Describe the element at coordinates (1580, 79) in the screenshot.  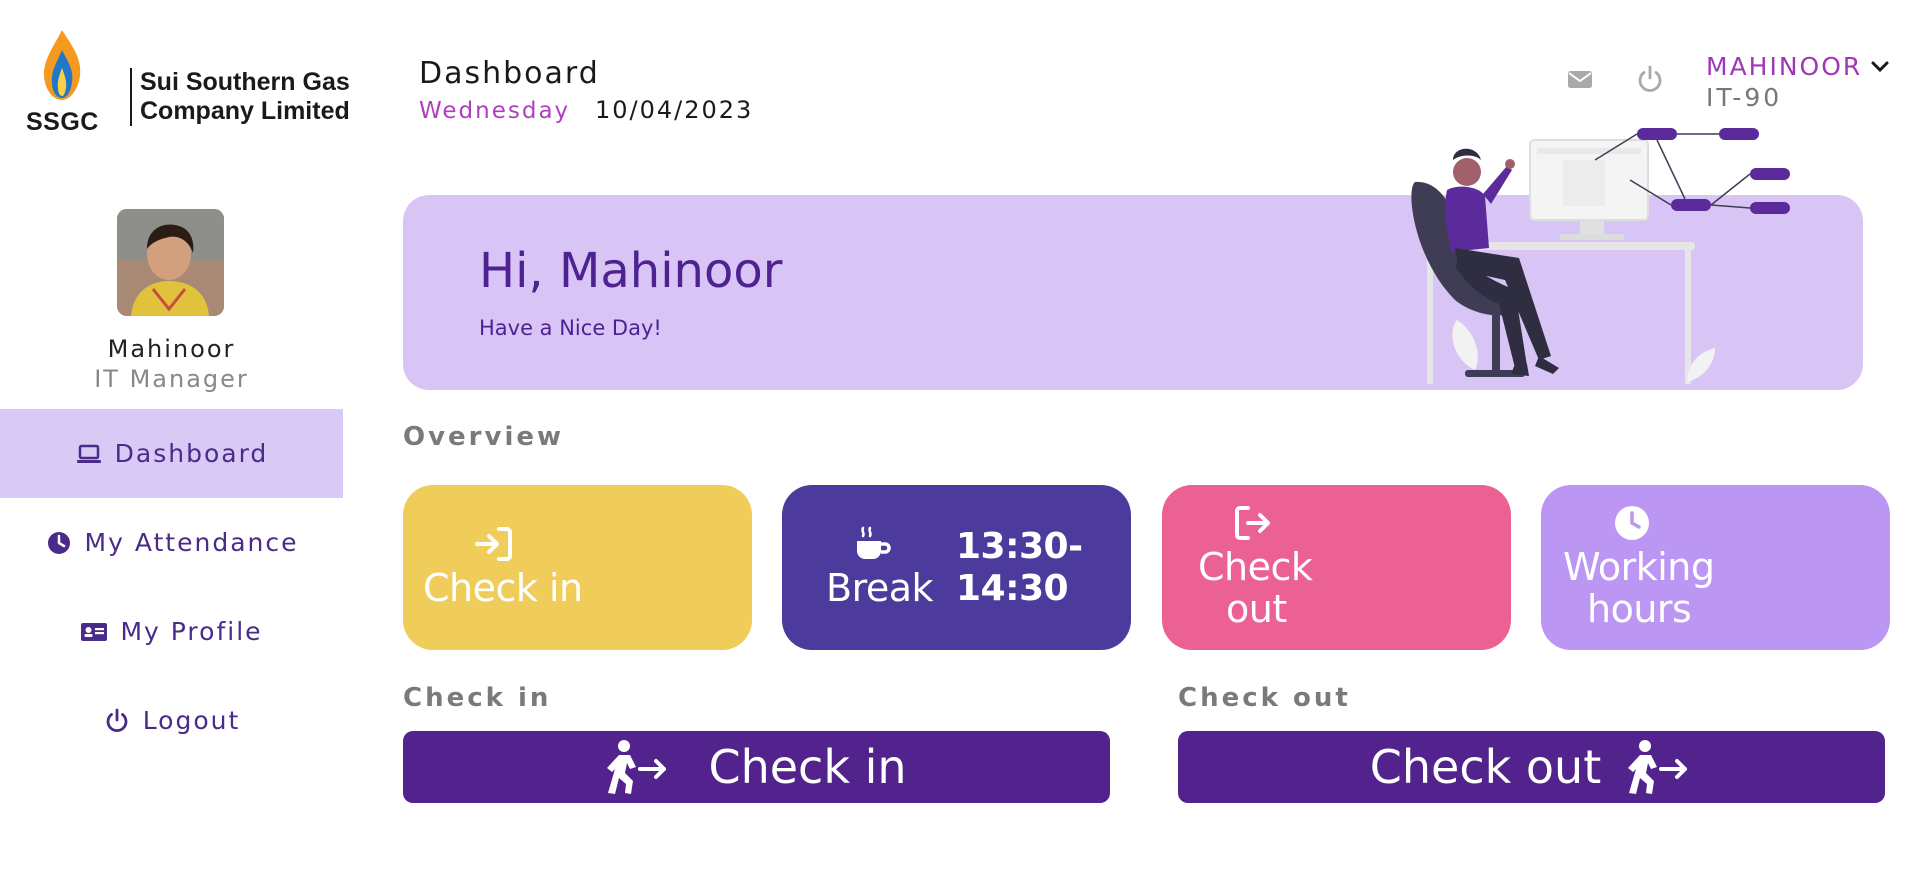
I see `mail-icon` at that location.